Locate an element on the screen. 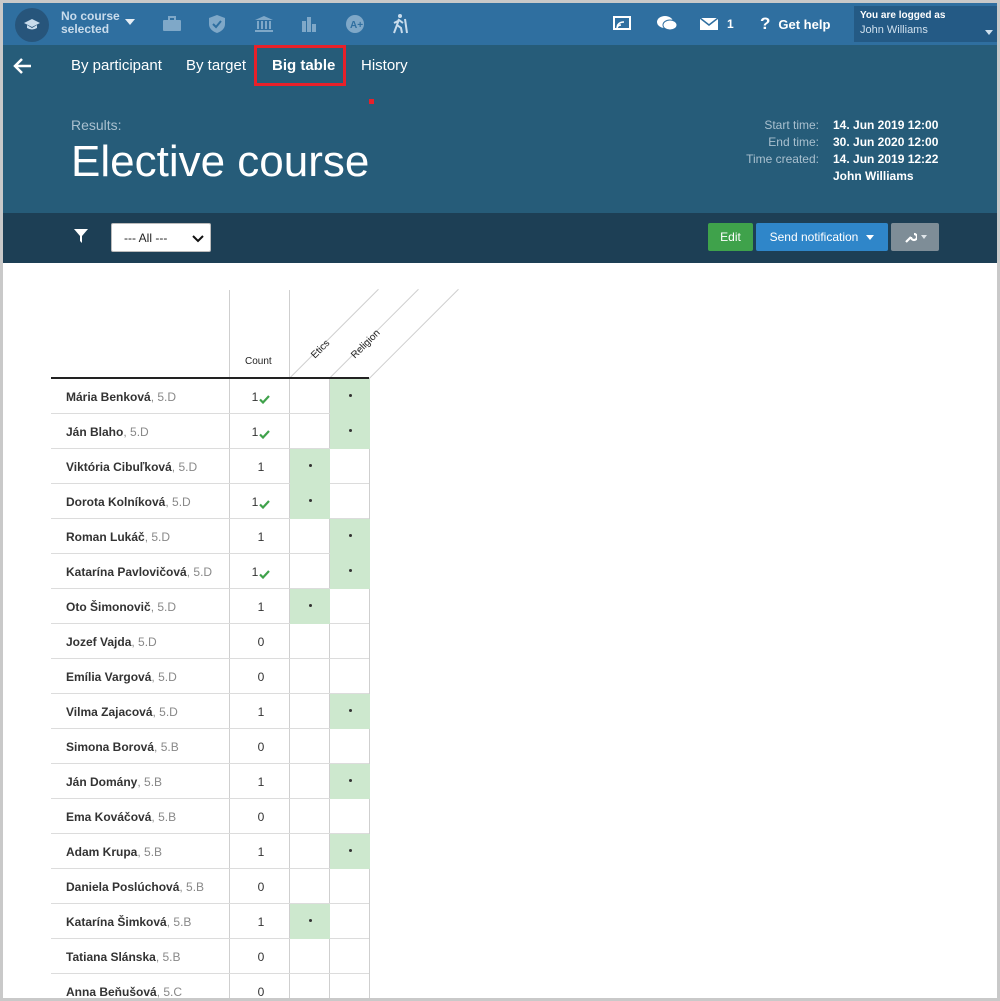 The image size is (1000, 1001). mail-count: 1 is located at coordinates (730, 24).